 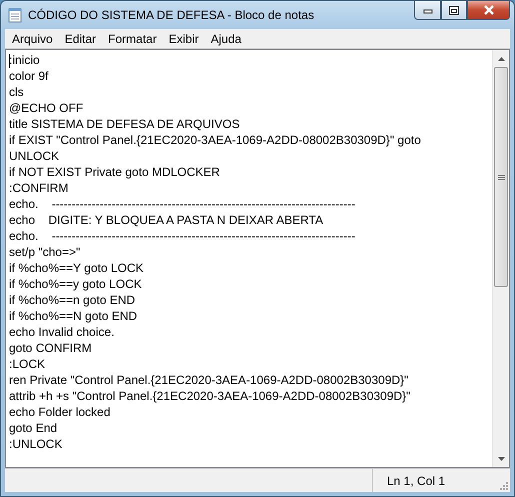 What do you see at coordinates (34, 156) in the screenshot?
I see `code-line: UNLOCK` at bounding box center [34, 156].